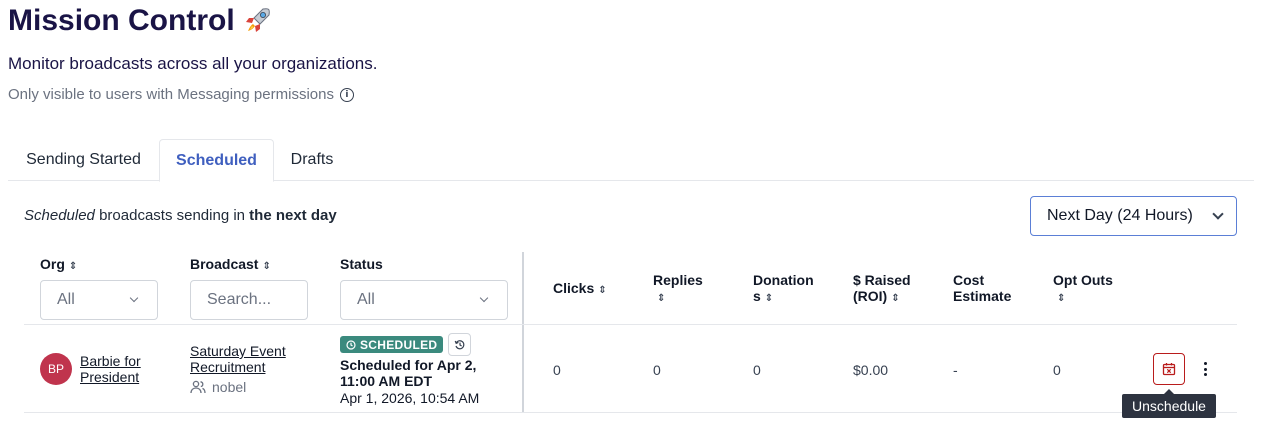 This screenshot has height=444, width=1261. What do you see at coordinates (630, 412) in the screenshot?
I see `row-divider` at bounding box center [630, 412].